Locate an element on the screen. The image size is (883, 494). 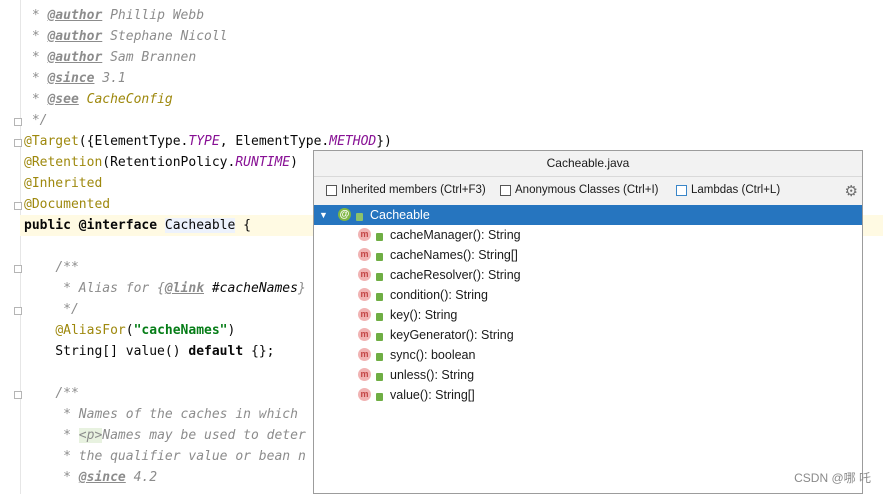
inherited-members-option: Inherited members (Ctrl+F3) is located at coordinates (406, 190).